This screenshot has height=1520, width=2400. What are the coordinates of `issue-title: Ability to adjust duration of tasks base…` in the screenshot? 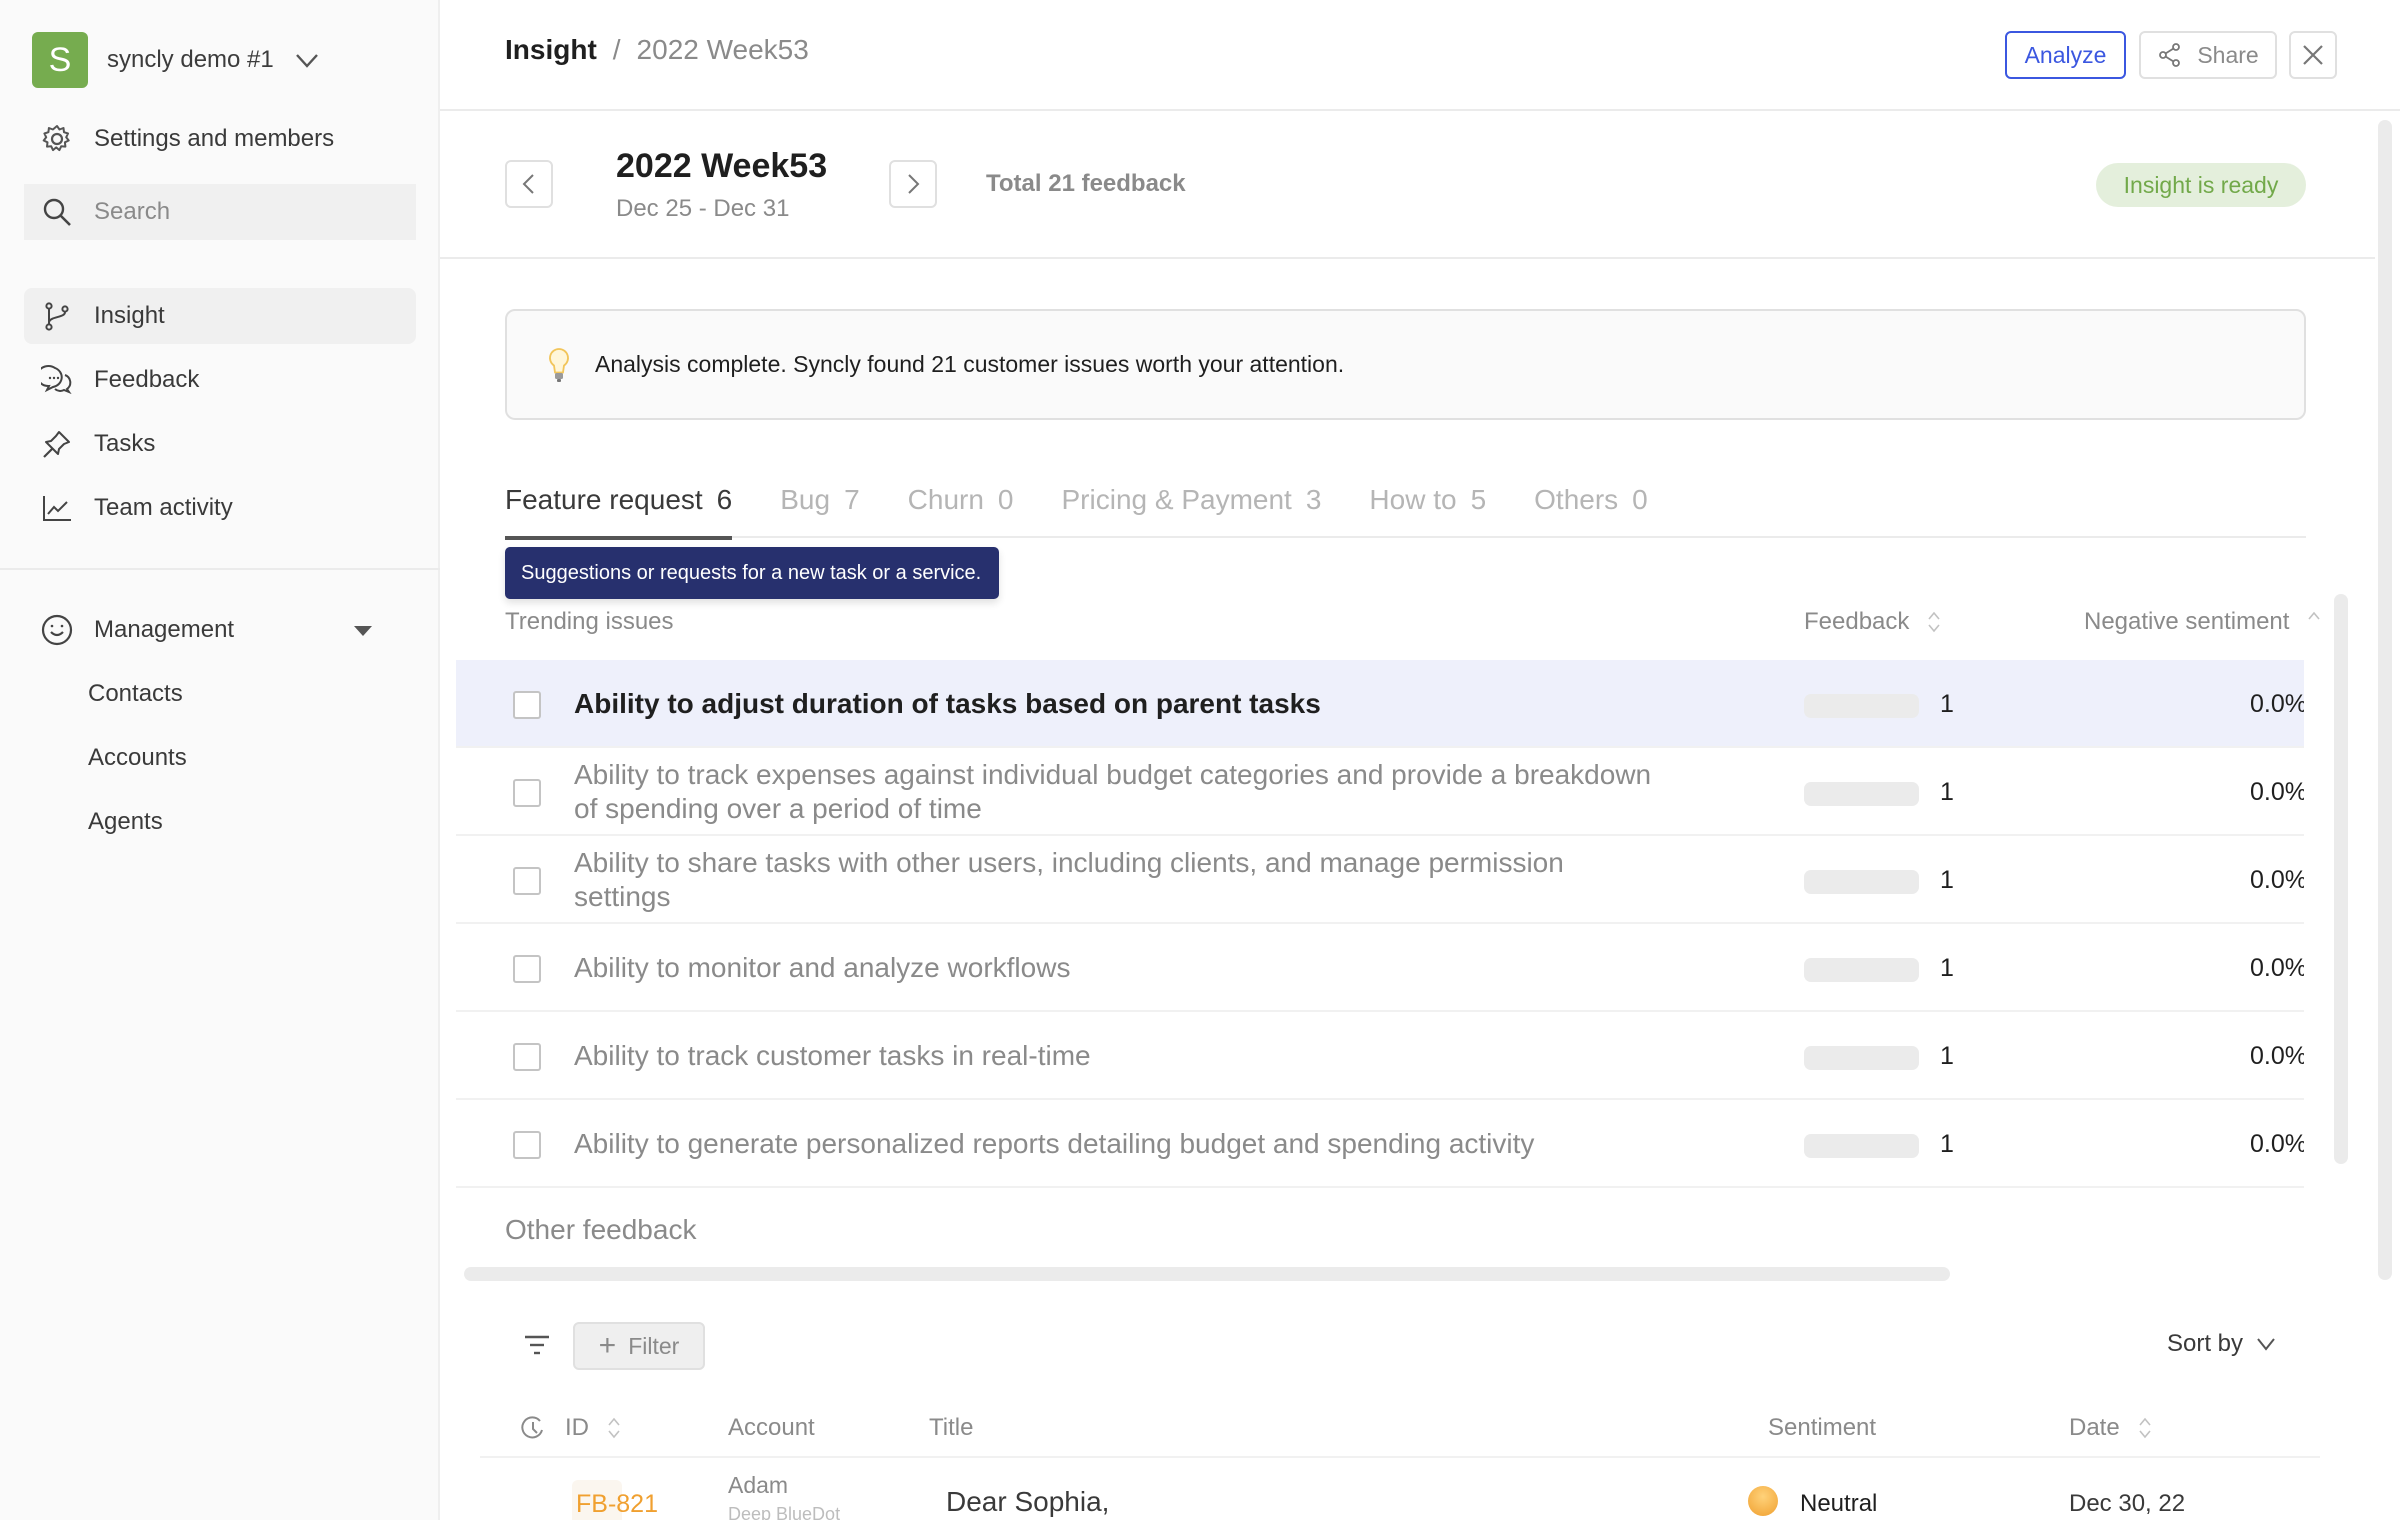 It's located at (1119, 704).